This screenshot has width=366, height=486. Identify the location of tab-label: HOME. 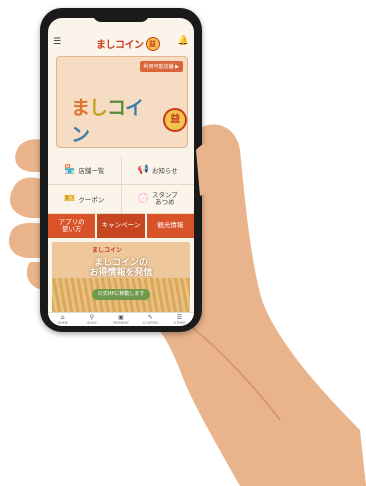
(62, 322).